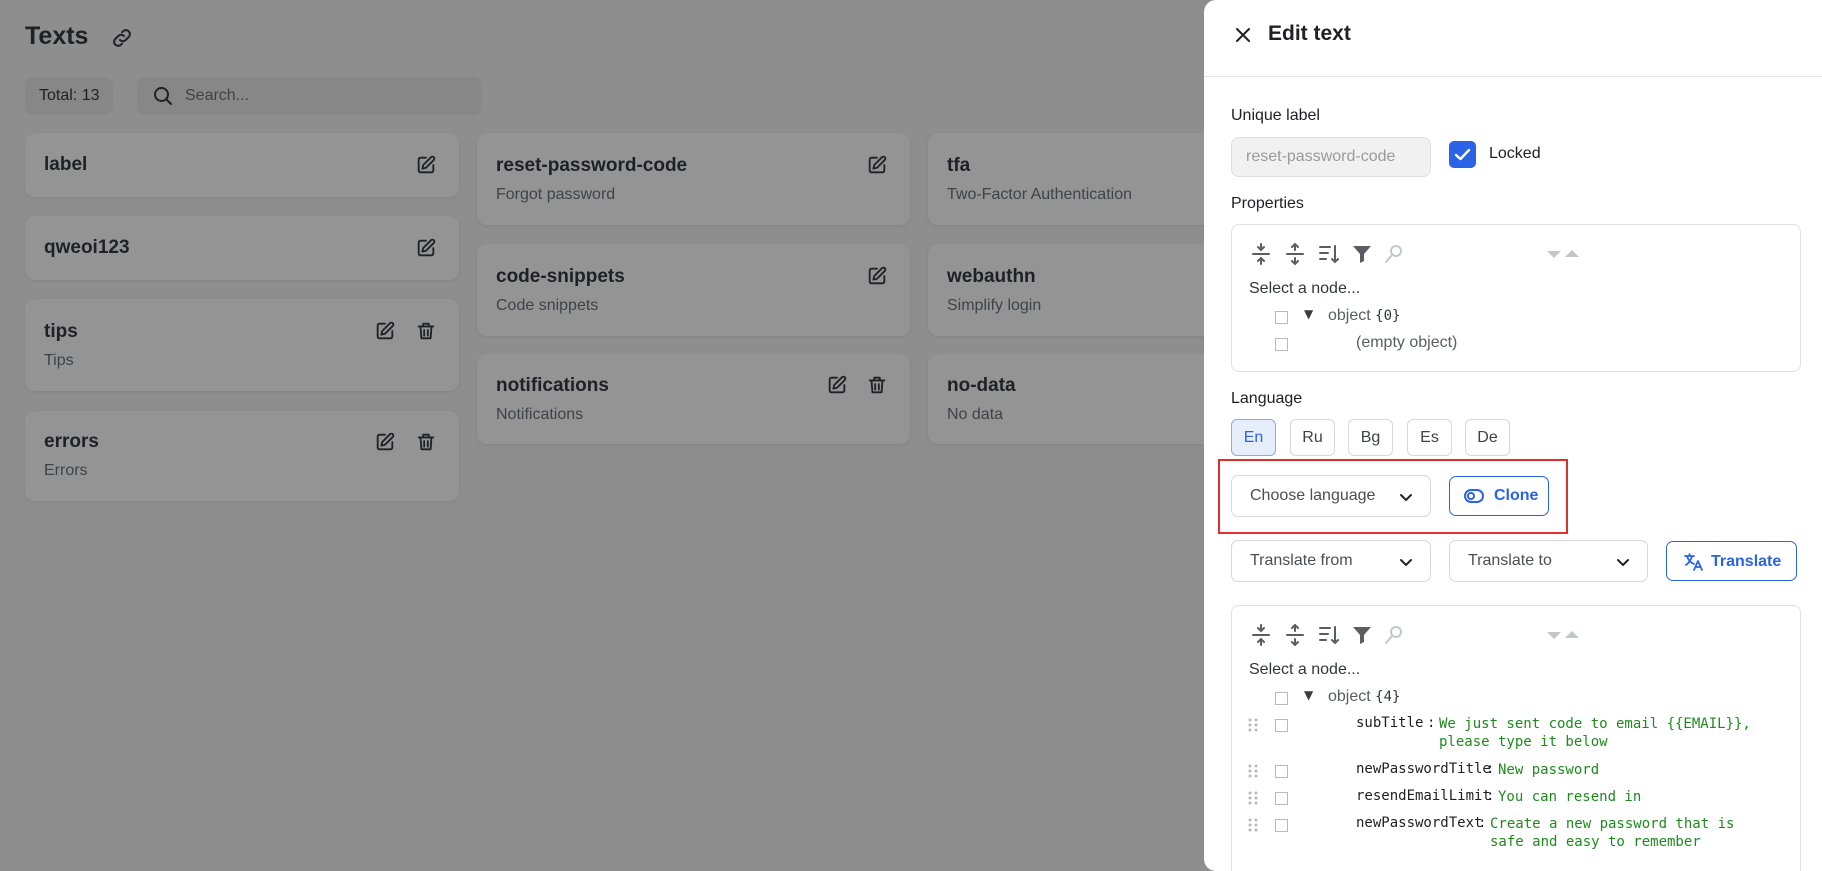  What do you see at coordinates (693, 179) in the screenshot?
I see `text-card-reset-password-code: reset-password-code Forgot password` at bounding box center [693, 179].